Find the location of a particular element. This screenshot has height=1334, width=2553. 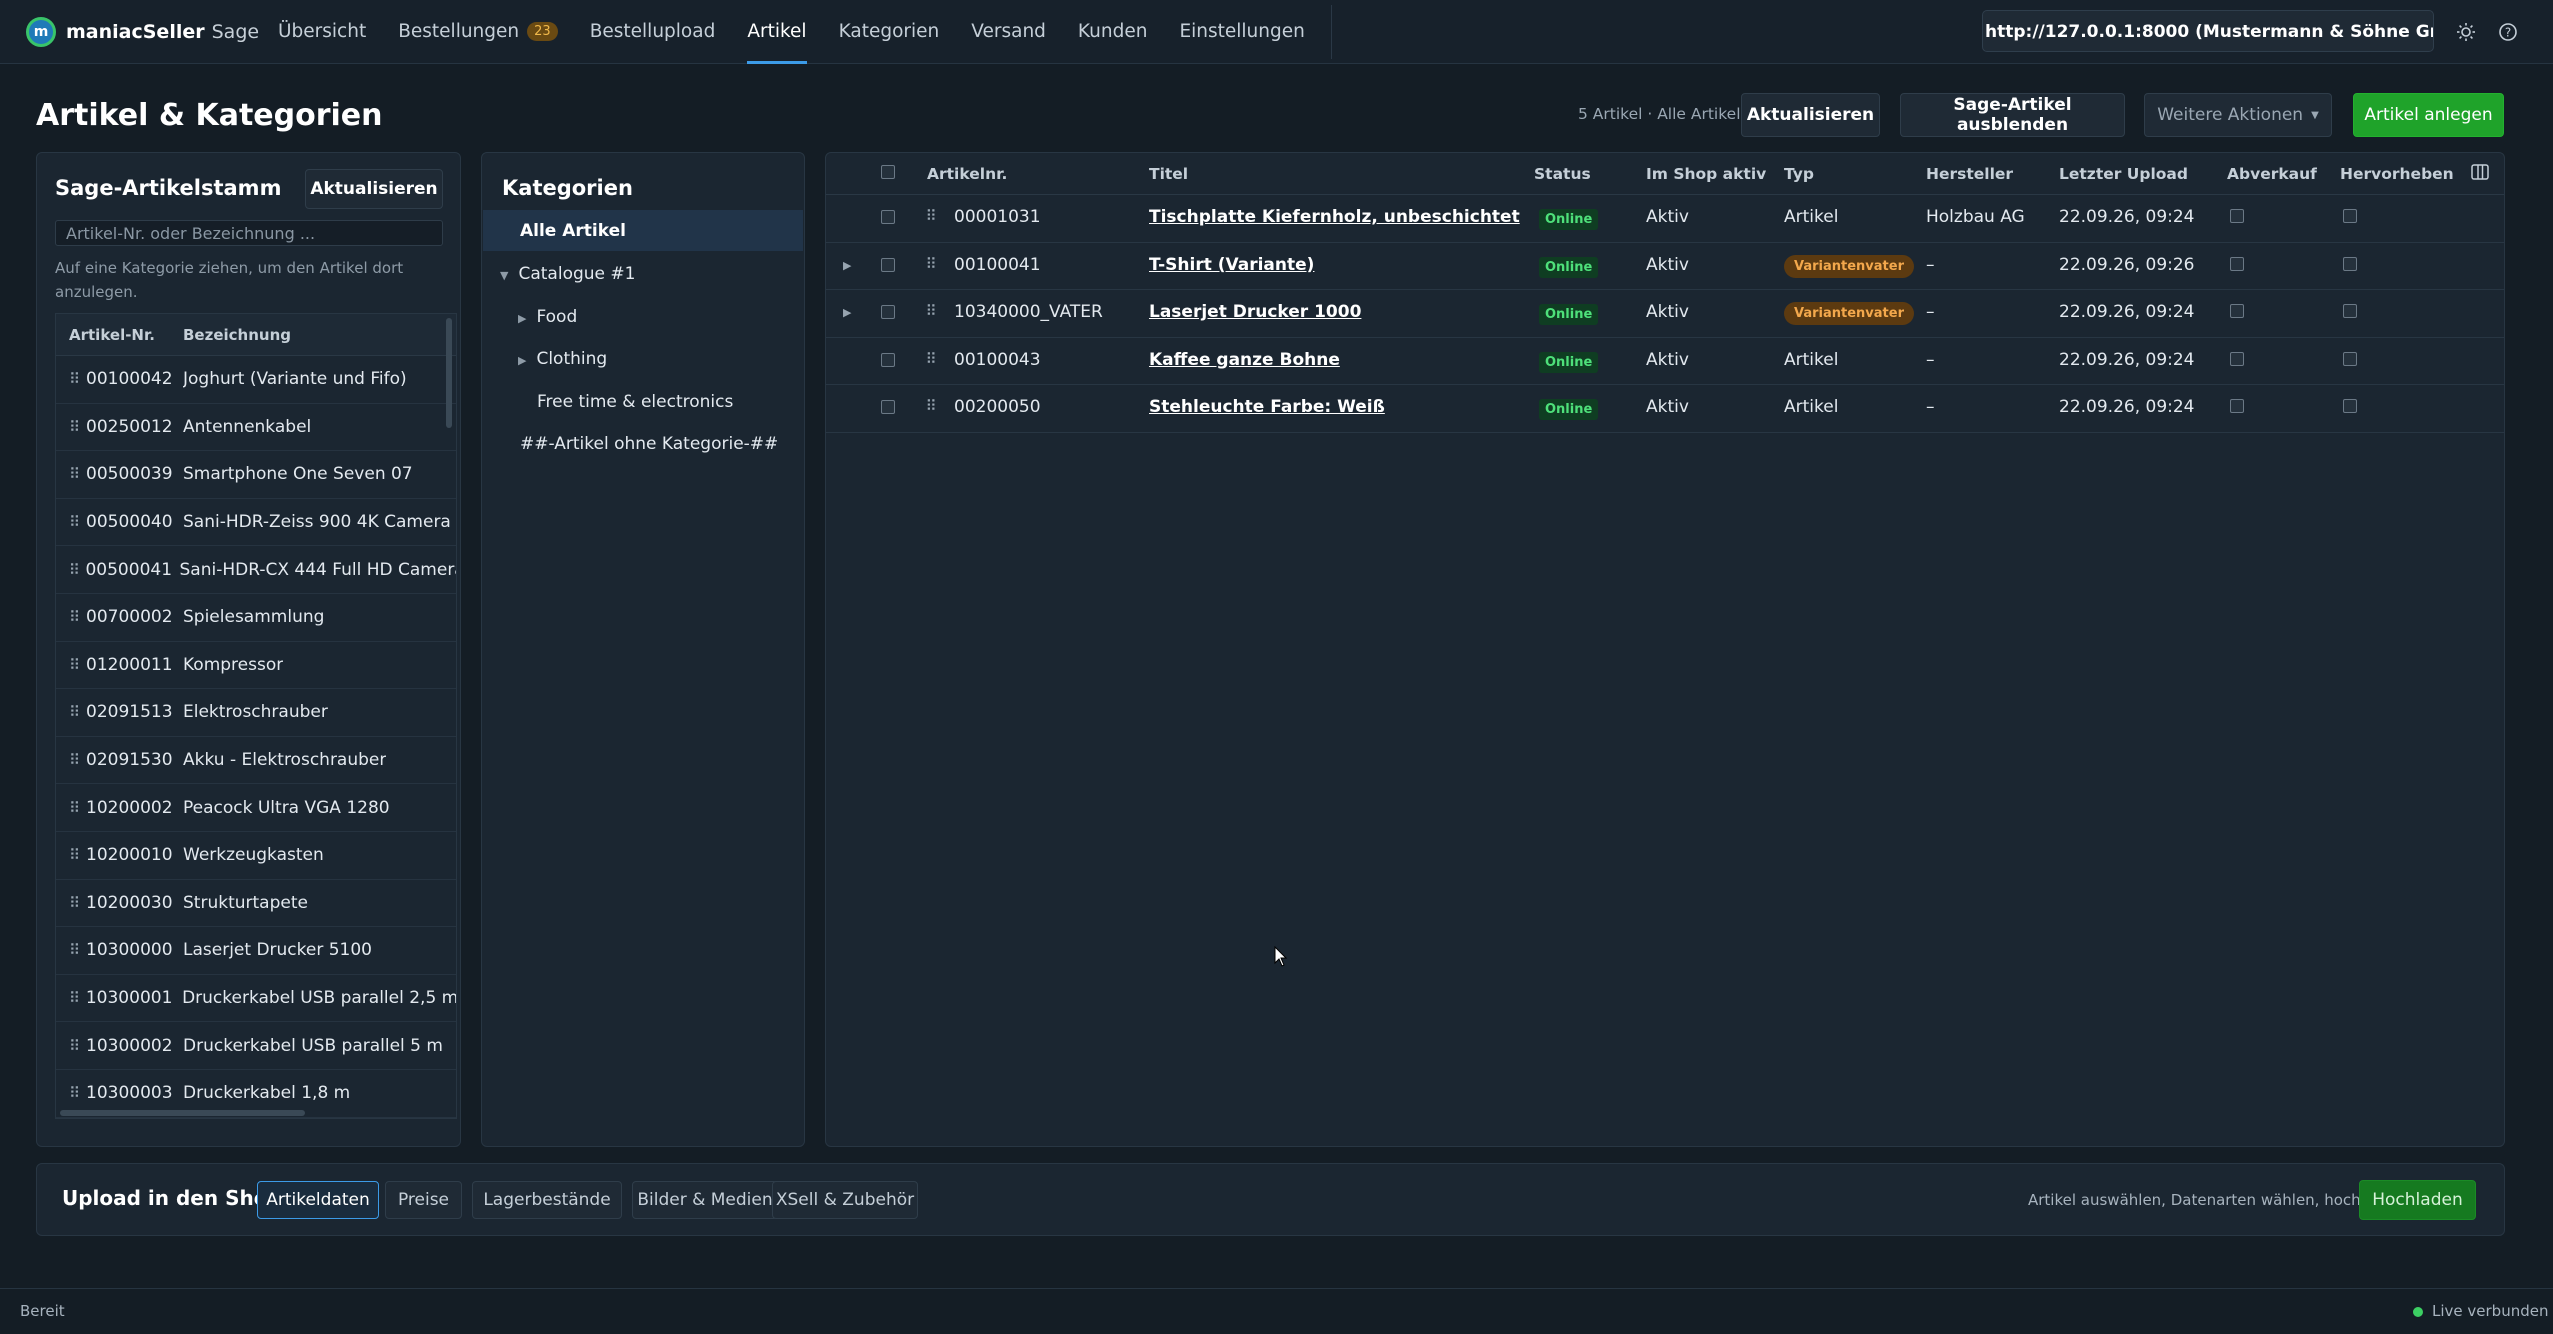

sage-article-row: ⠿ 00700002 Spielesammlung is located at coordinates (256, 618).